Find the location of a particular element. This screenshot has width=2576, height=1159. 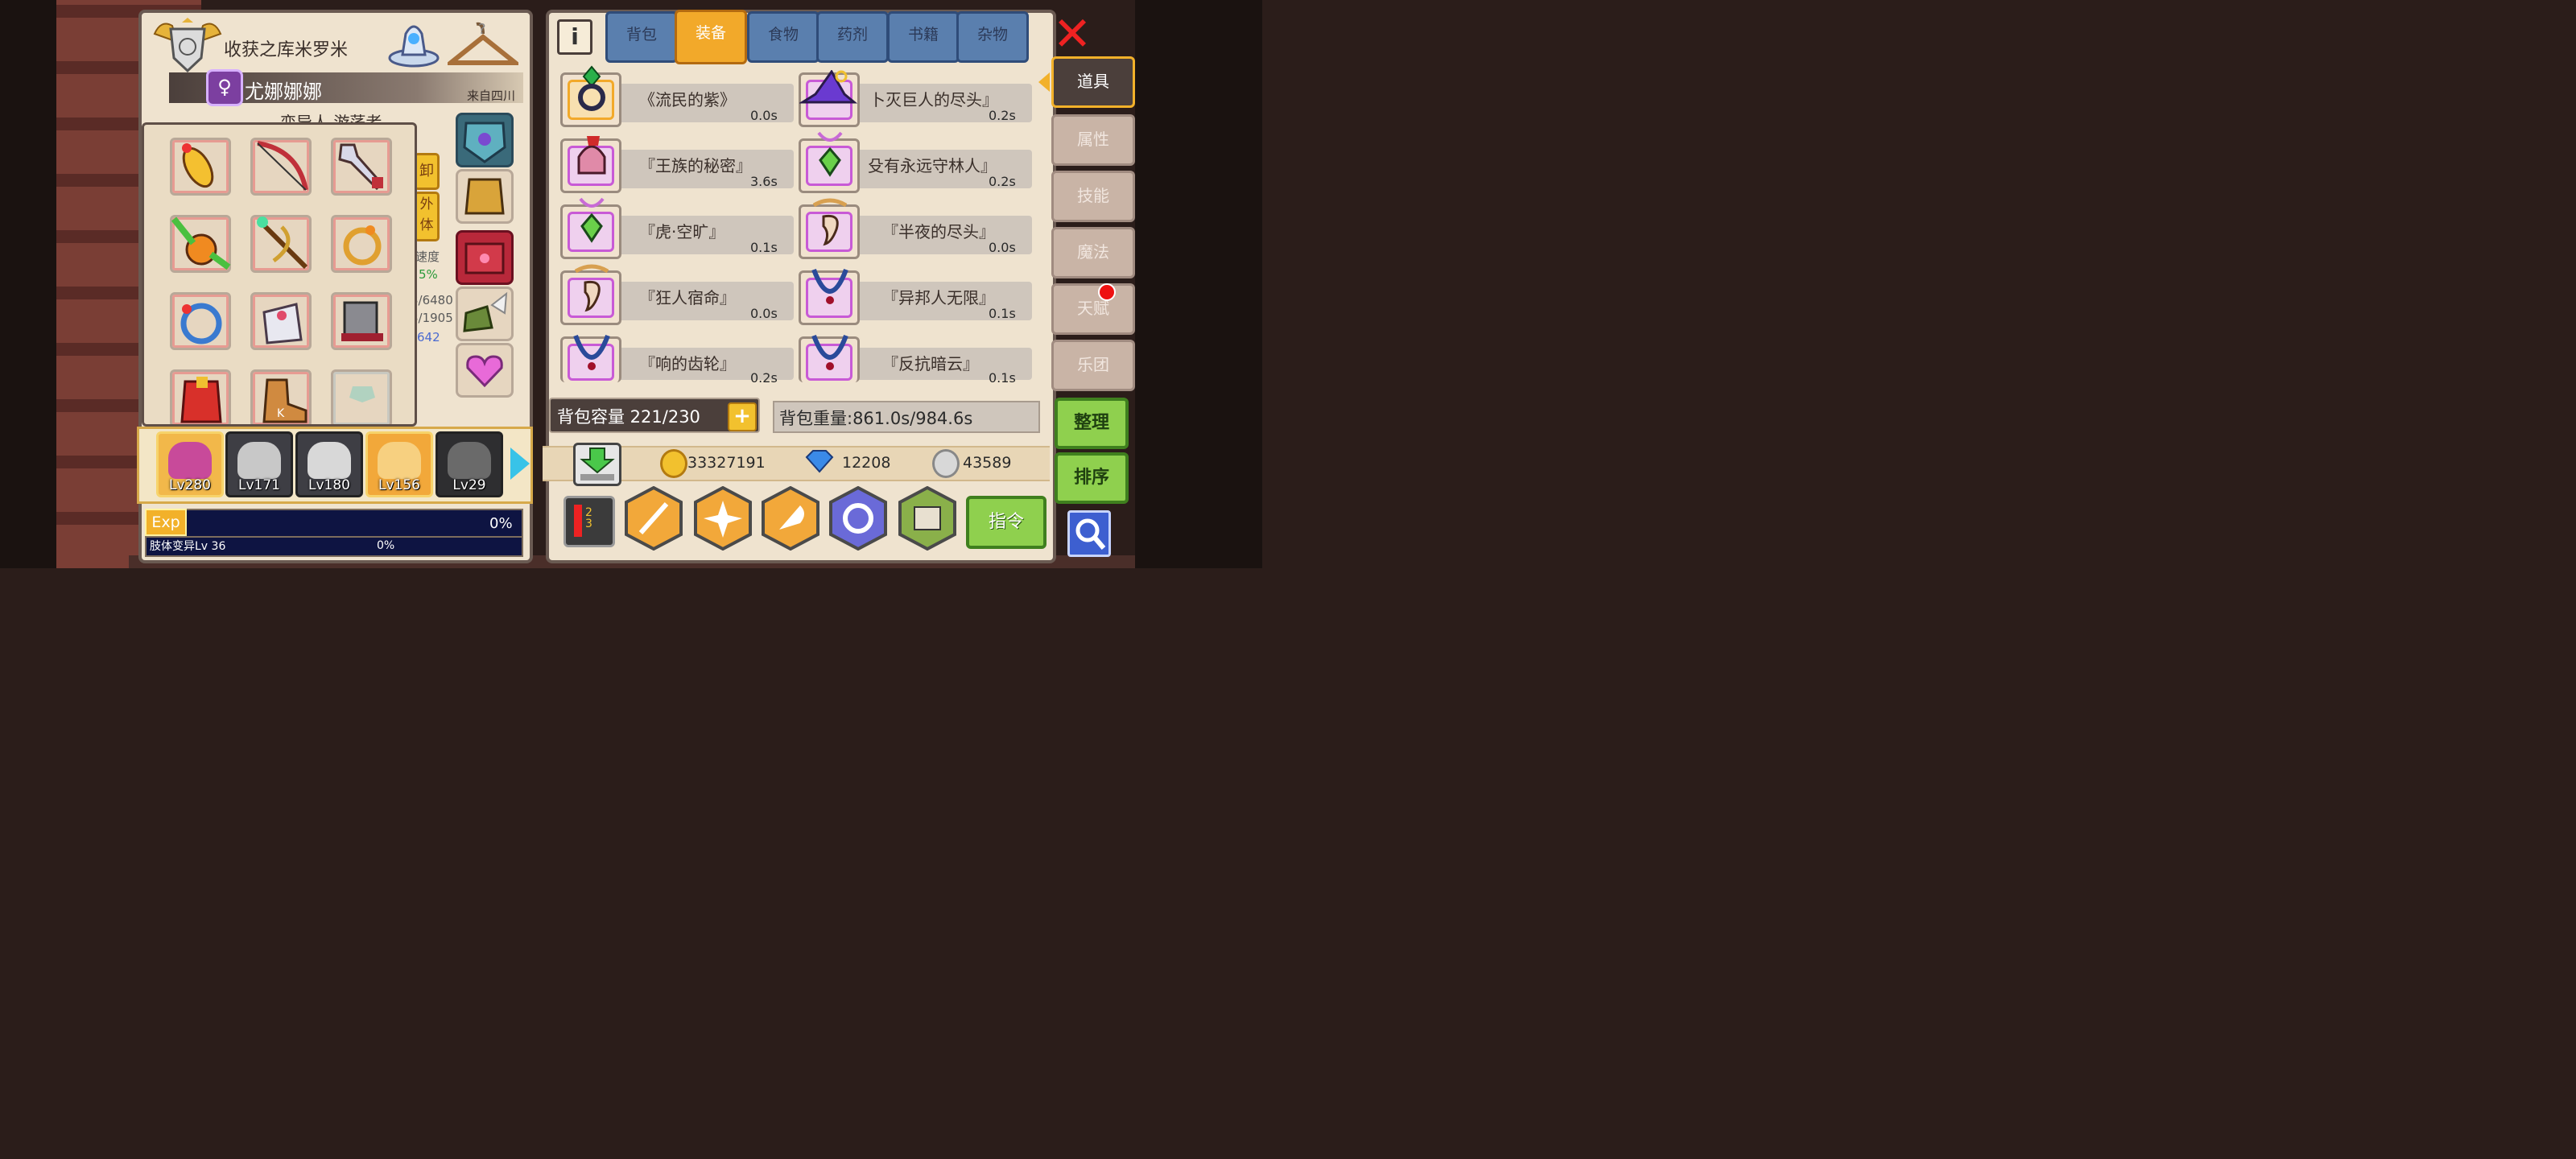

party-member-4: Lv156 is located at coordinates (399, 464).